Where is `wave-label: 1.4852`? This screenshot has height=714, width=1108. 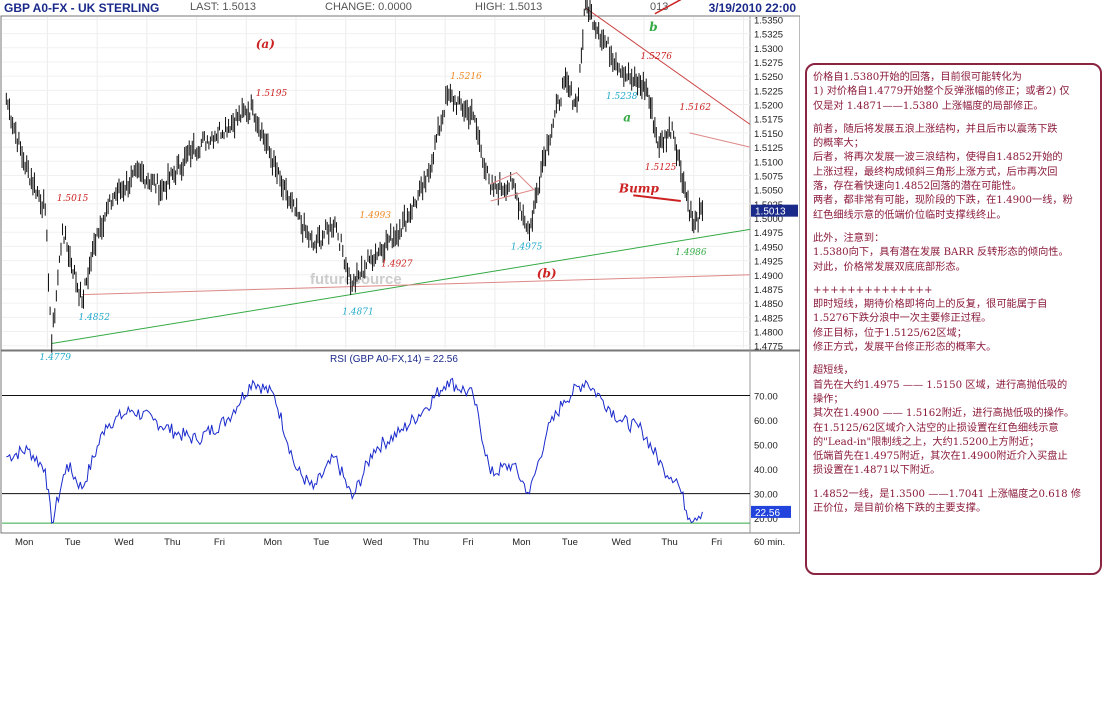
wave-label: 1.4852 is located at coordinates (94, 318).